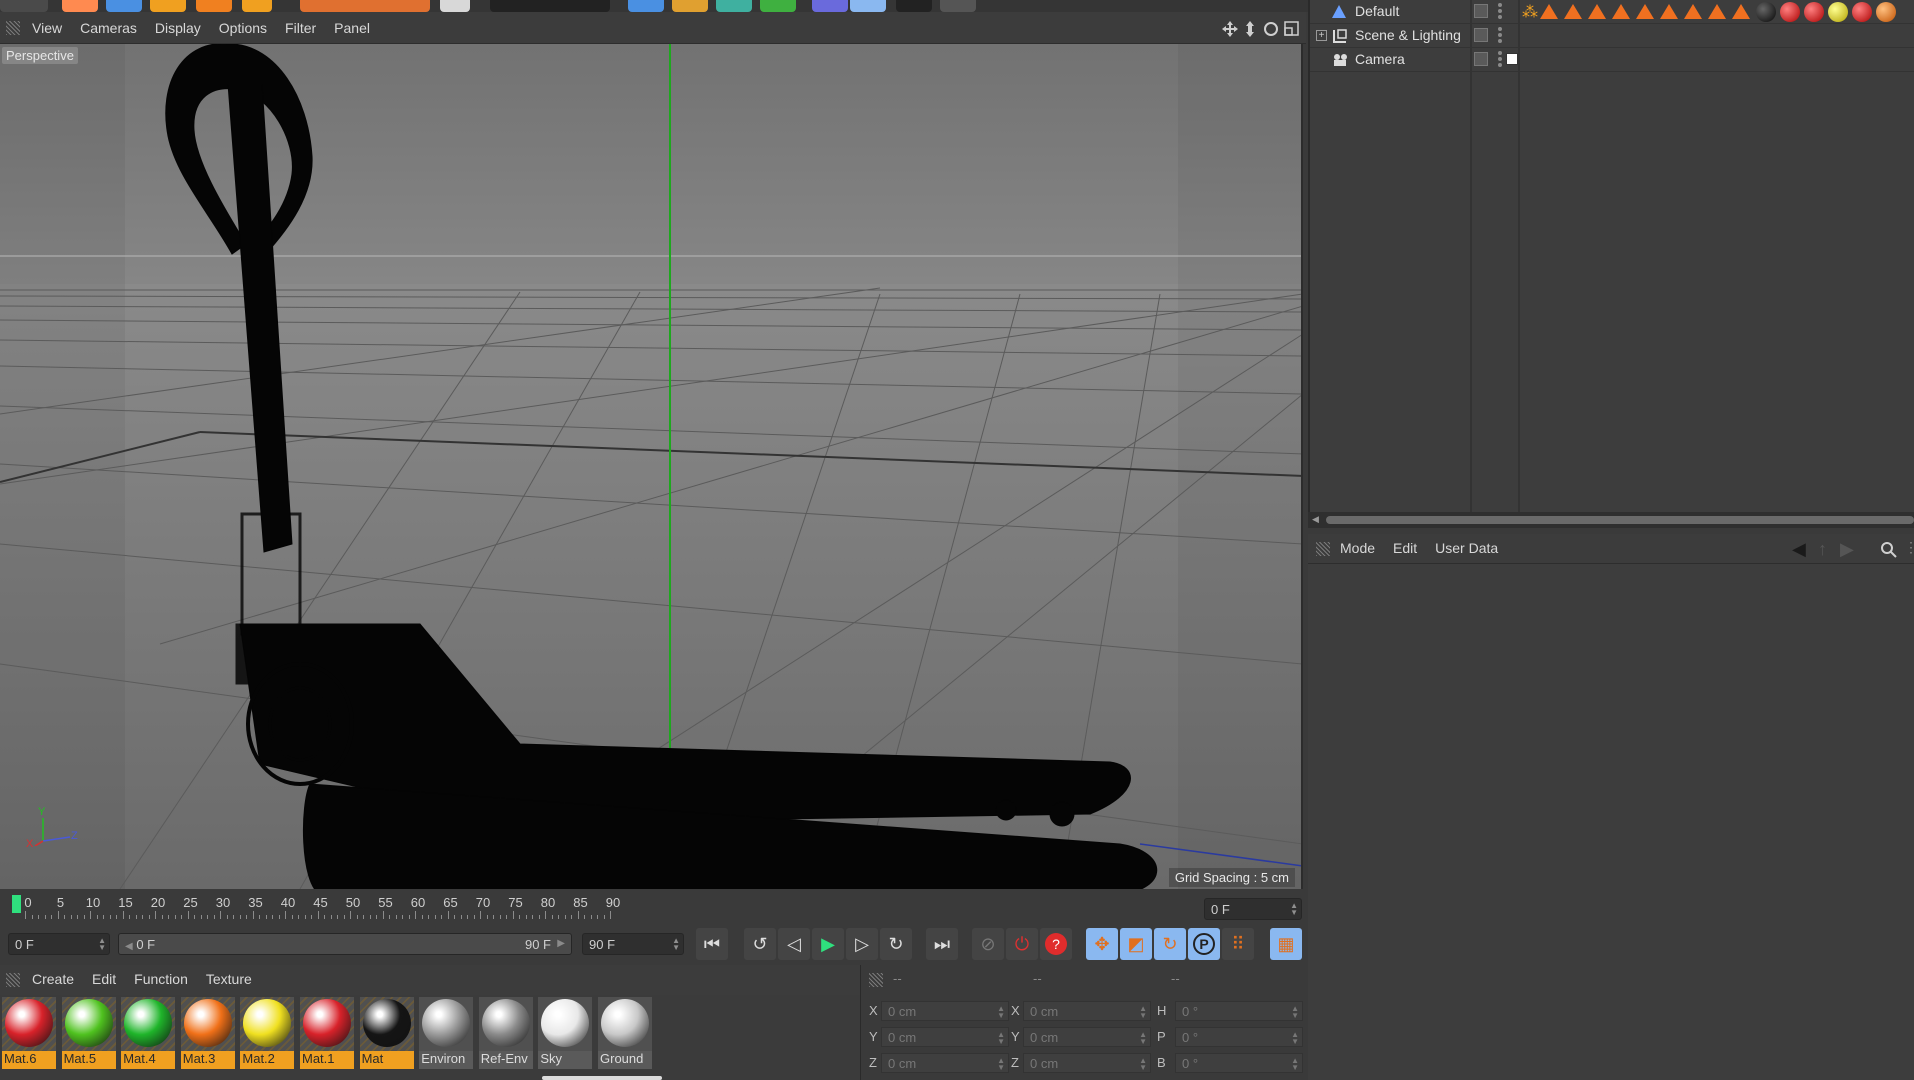  What do you see at coordinates (446, 1033) in the screenshot?
I see `material-swatch: Environ` at bounding box center [446, 1033].